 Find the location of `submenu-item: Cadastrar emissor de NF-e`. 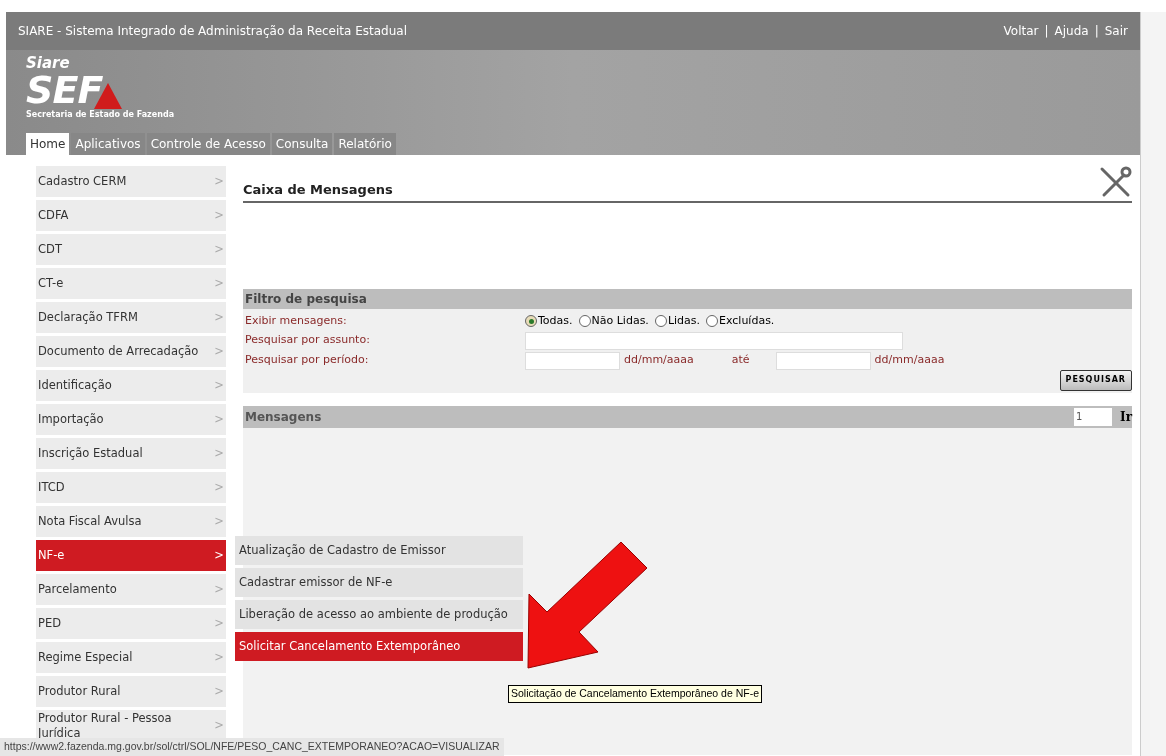

submenu-item: Cadastrar emissor de NF-e is located at coordinates (379, 582).